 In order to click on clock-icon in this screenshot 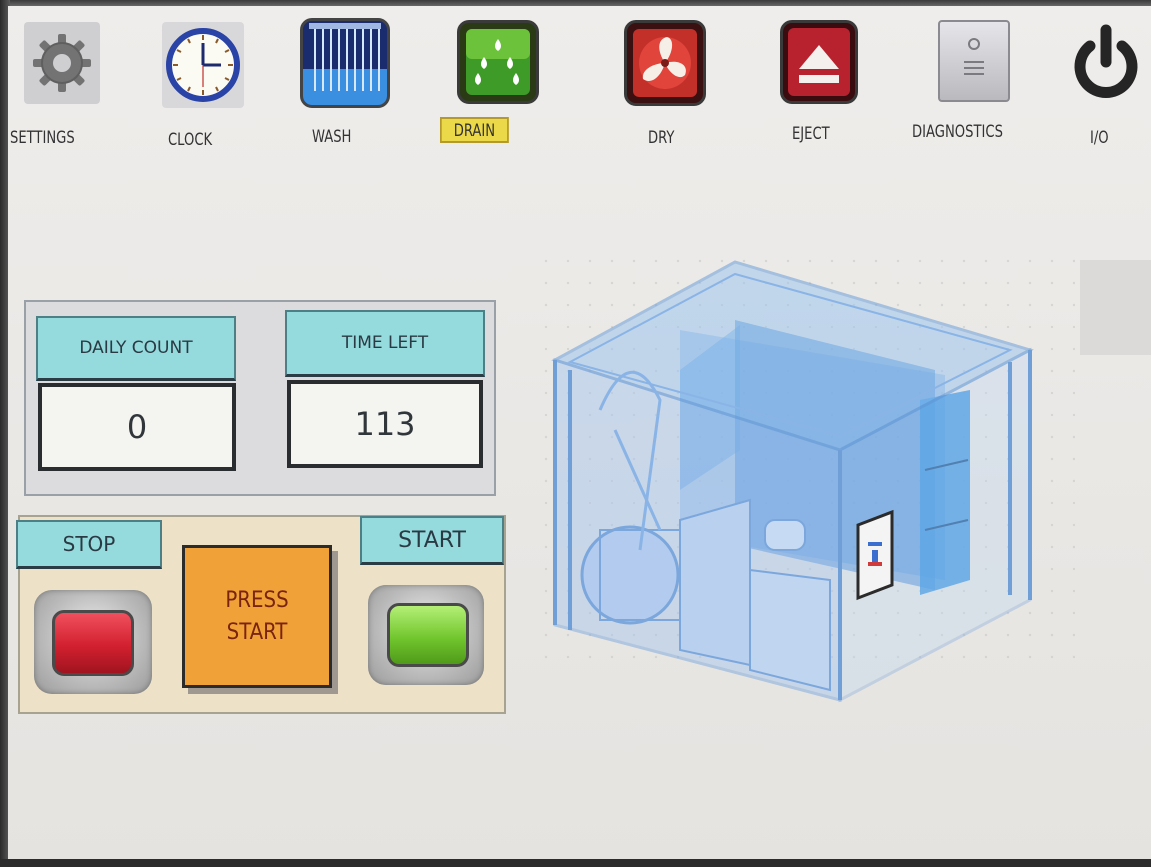, I will do `click(203, 65)`.